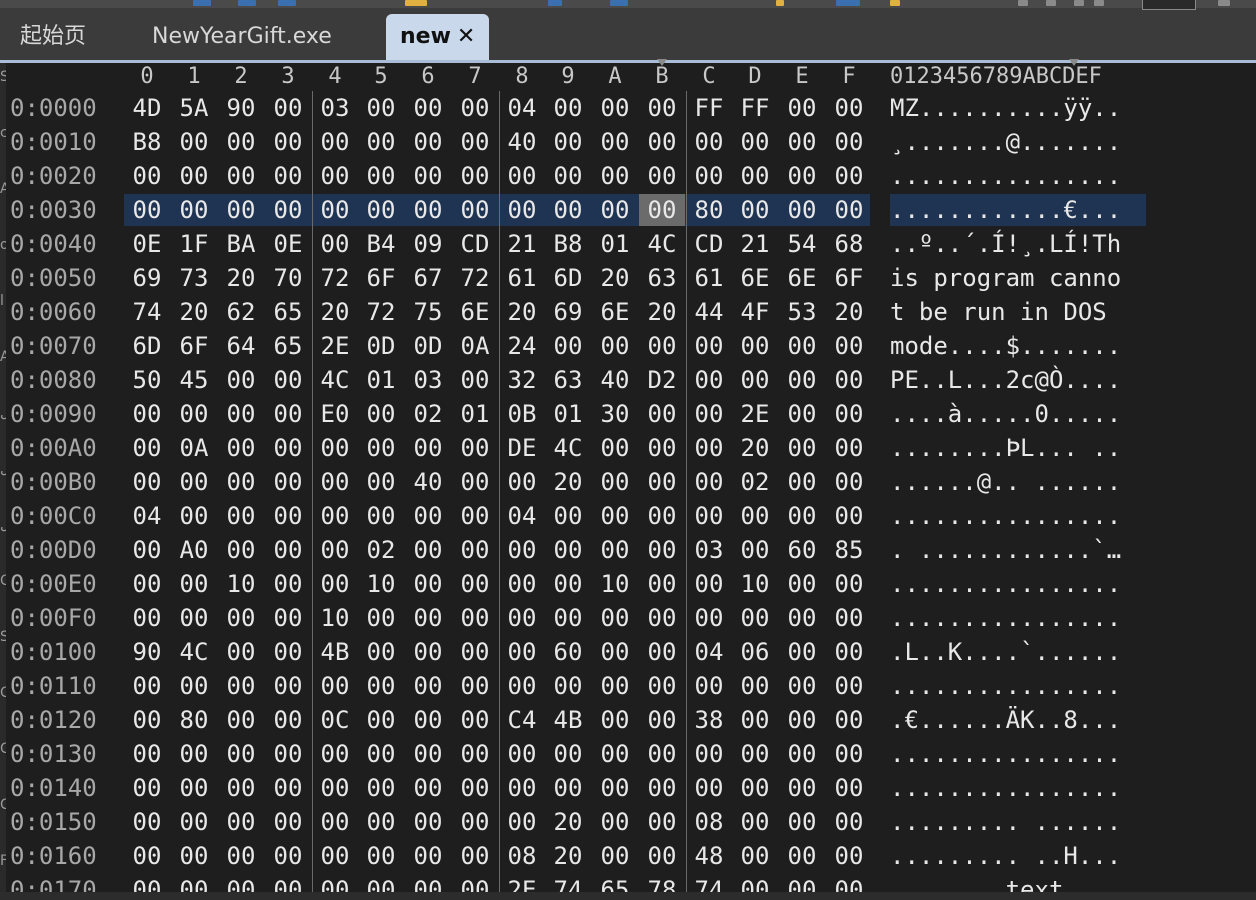 The image size is (1256, 900). Describe the element at coordinates (194, 244) in the screenshot. I see `hex-byte: 1F` at that location.